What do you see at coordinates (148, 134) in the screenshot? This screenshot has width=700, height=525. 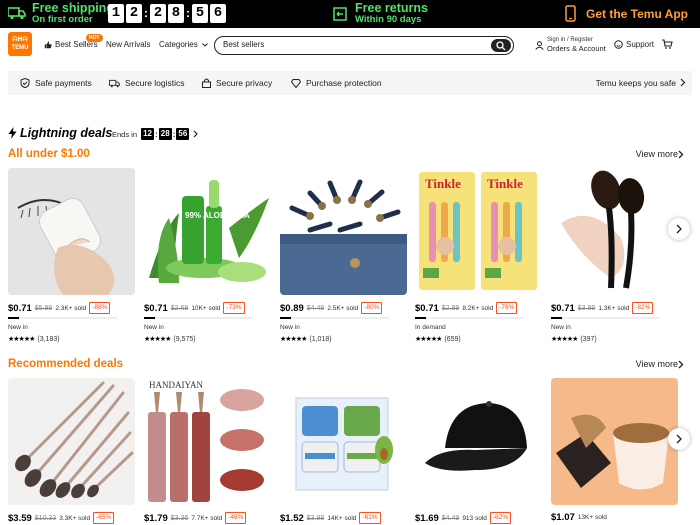 I see `countdown-hours: 12` at bounding box center [148, 134].